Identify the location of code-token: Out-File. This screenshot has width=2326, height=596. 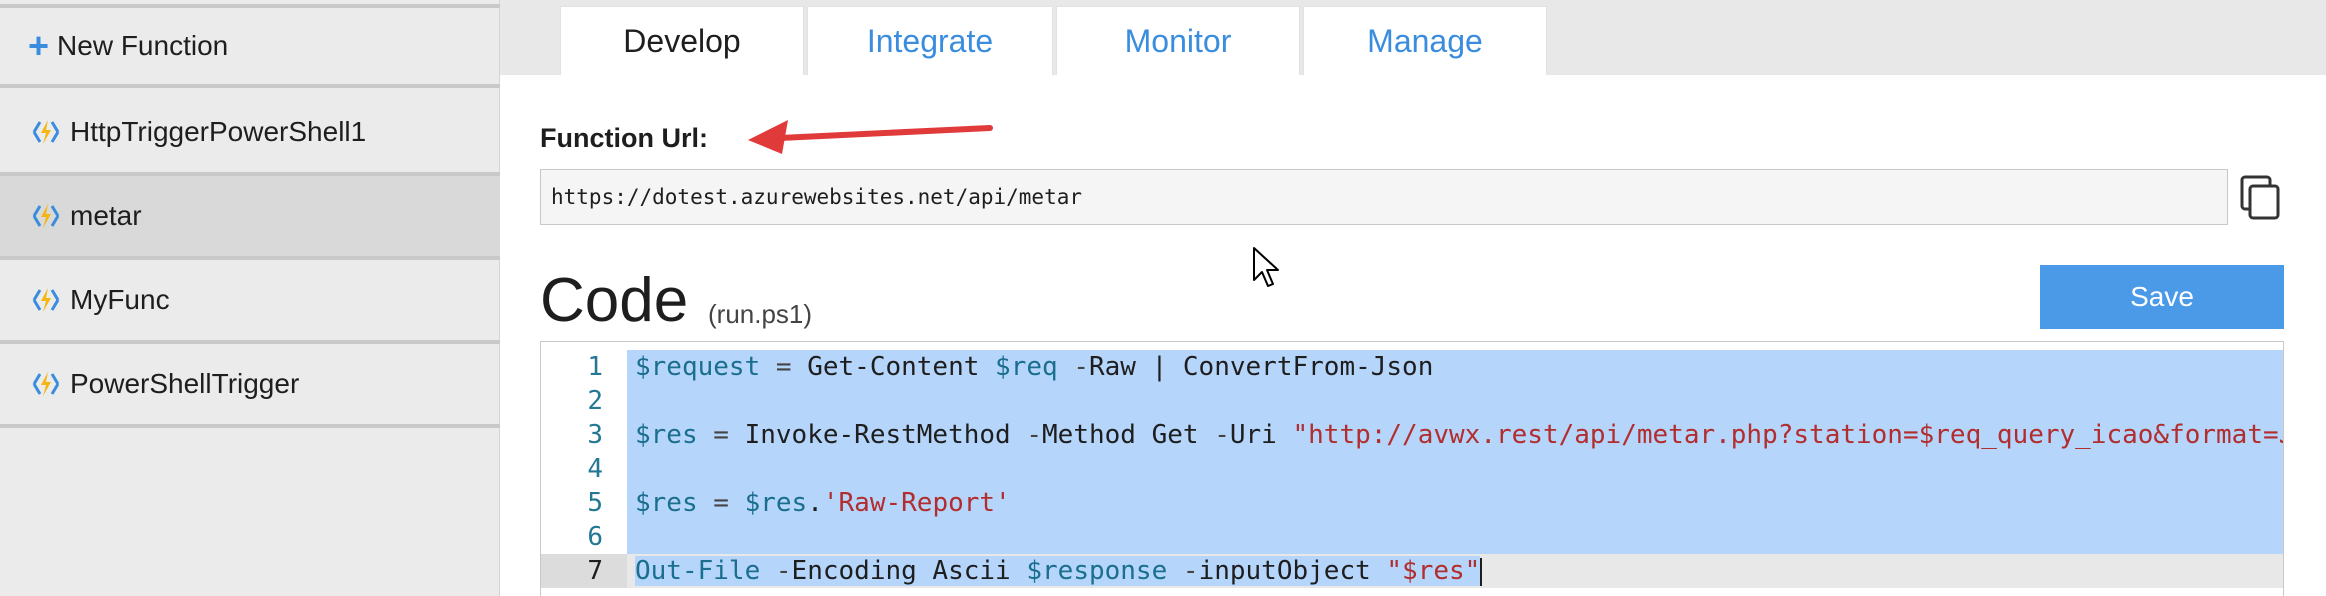
(698, 571).